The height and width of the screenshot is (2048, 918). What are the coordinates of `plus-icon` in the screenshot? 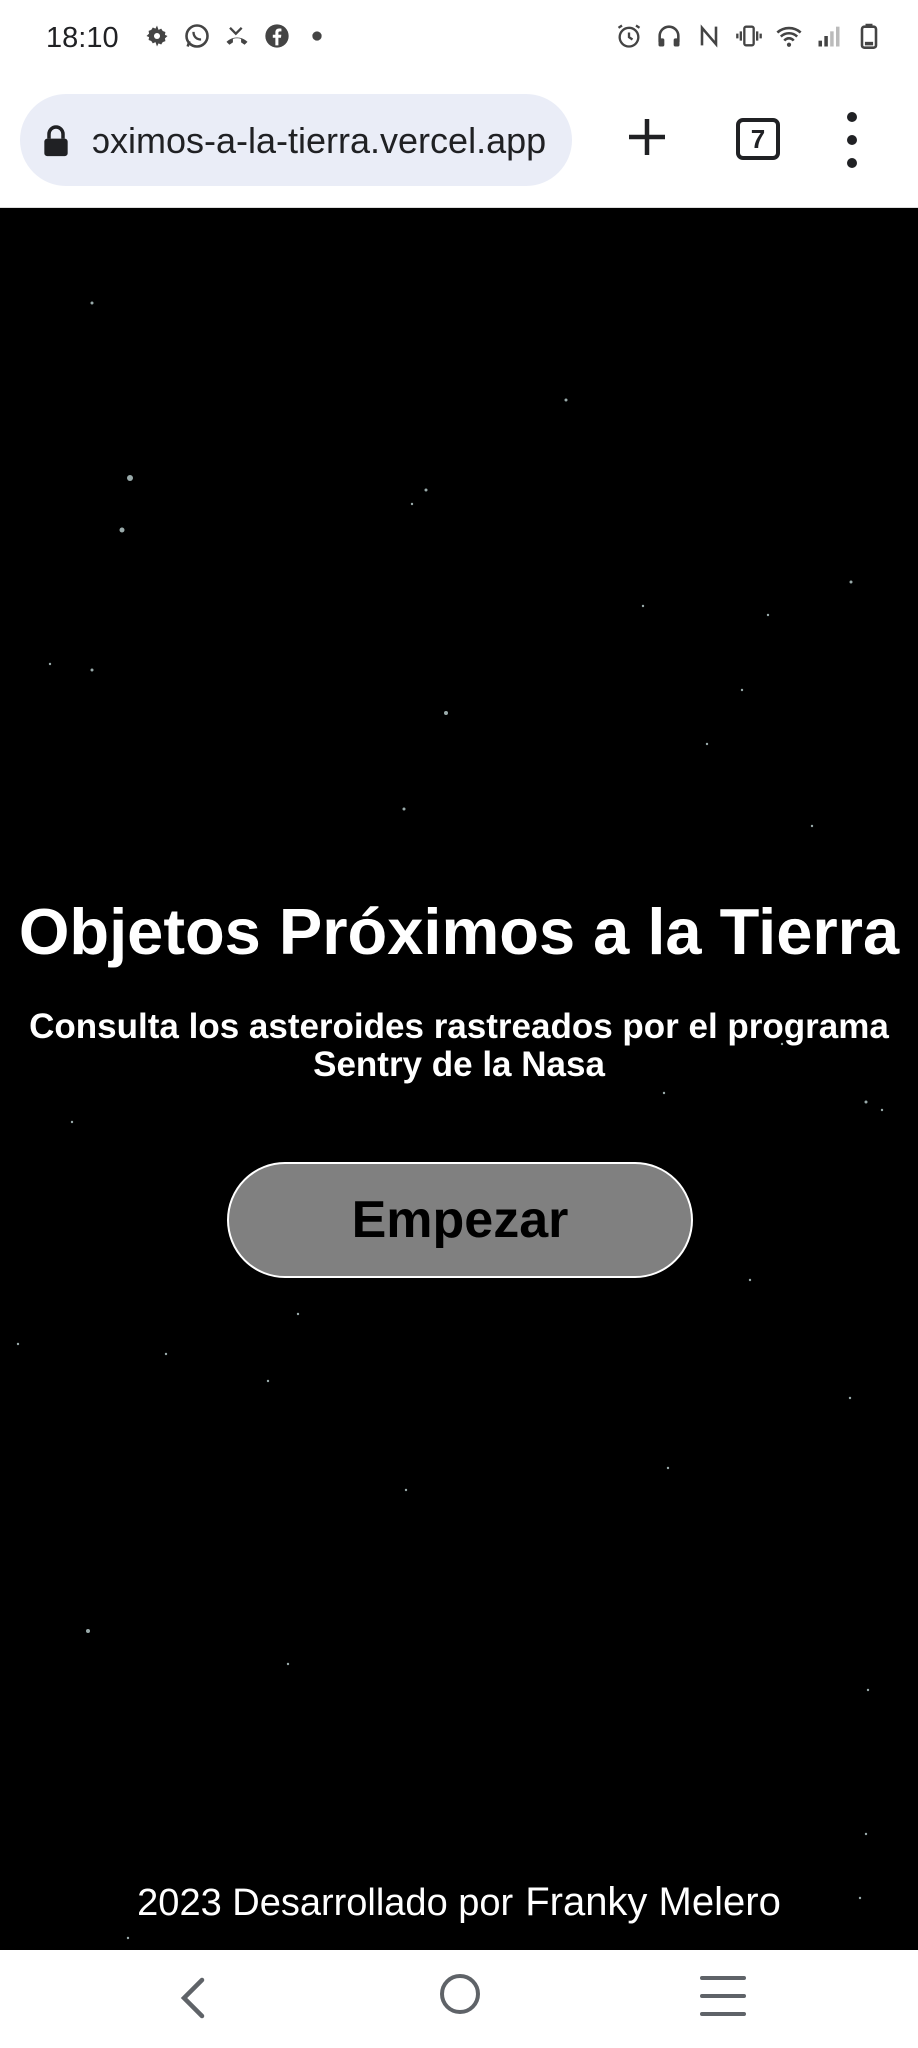 It's located at (647, 137).